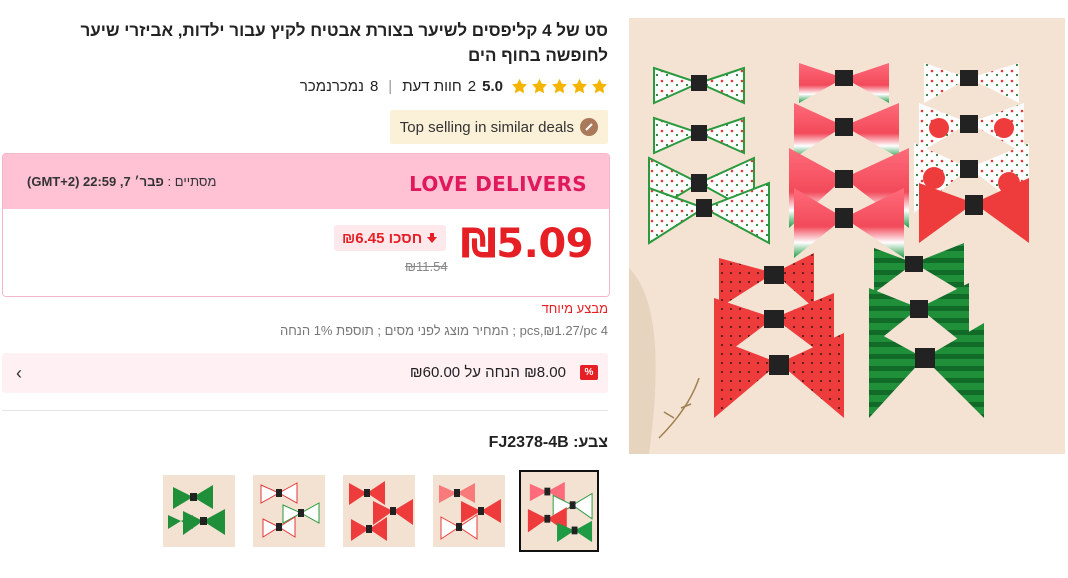 Image resolution: width=1068 pixels, height=578 pixels. I want to click on medal-icon, so click(589, 127).